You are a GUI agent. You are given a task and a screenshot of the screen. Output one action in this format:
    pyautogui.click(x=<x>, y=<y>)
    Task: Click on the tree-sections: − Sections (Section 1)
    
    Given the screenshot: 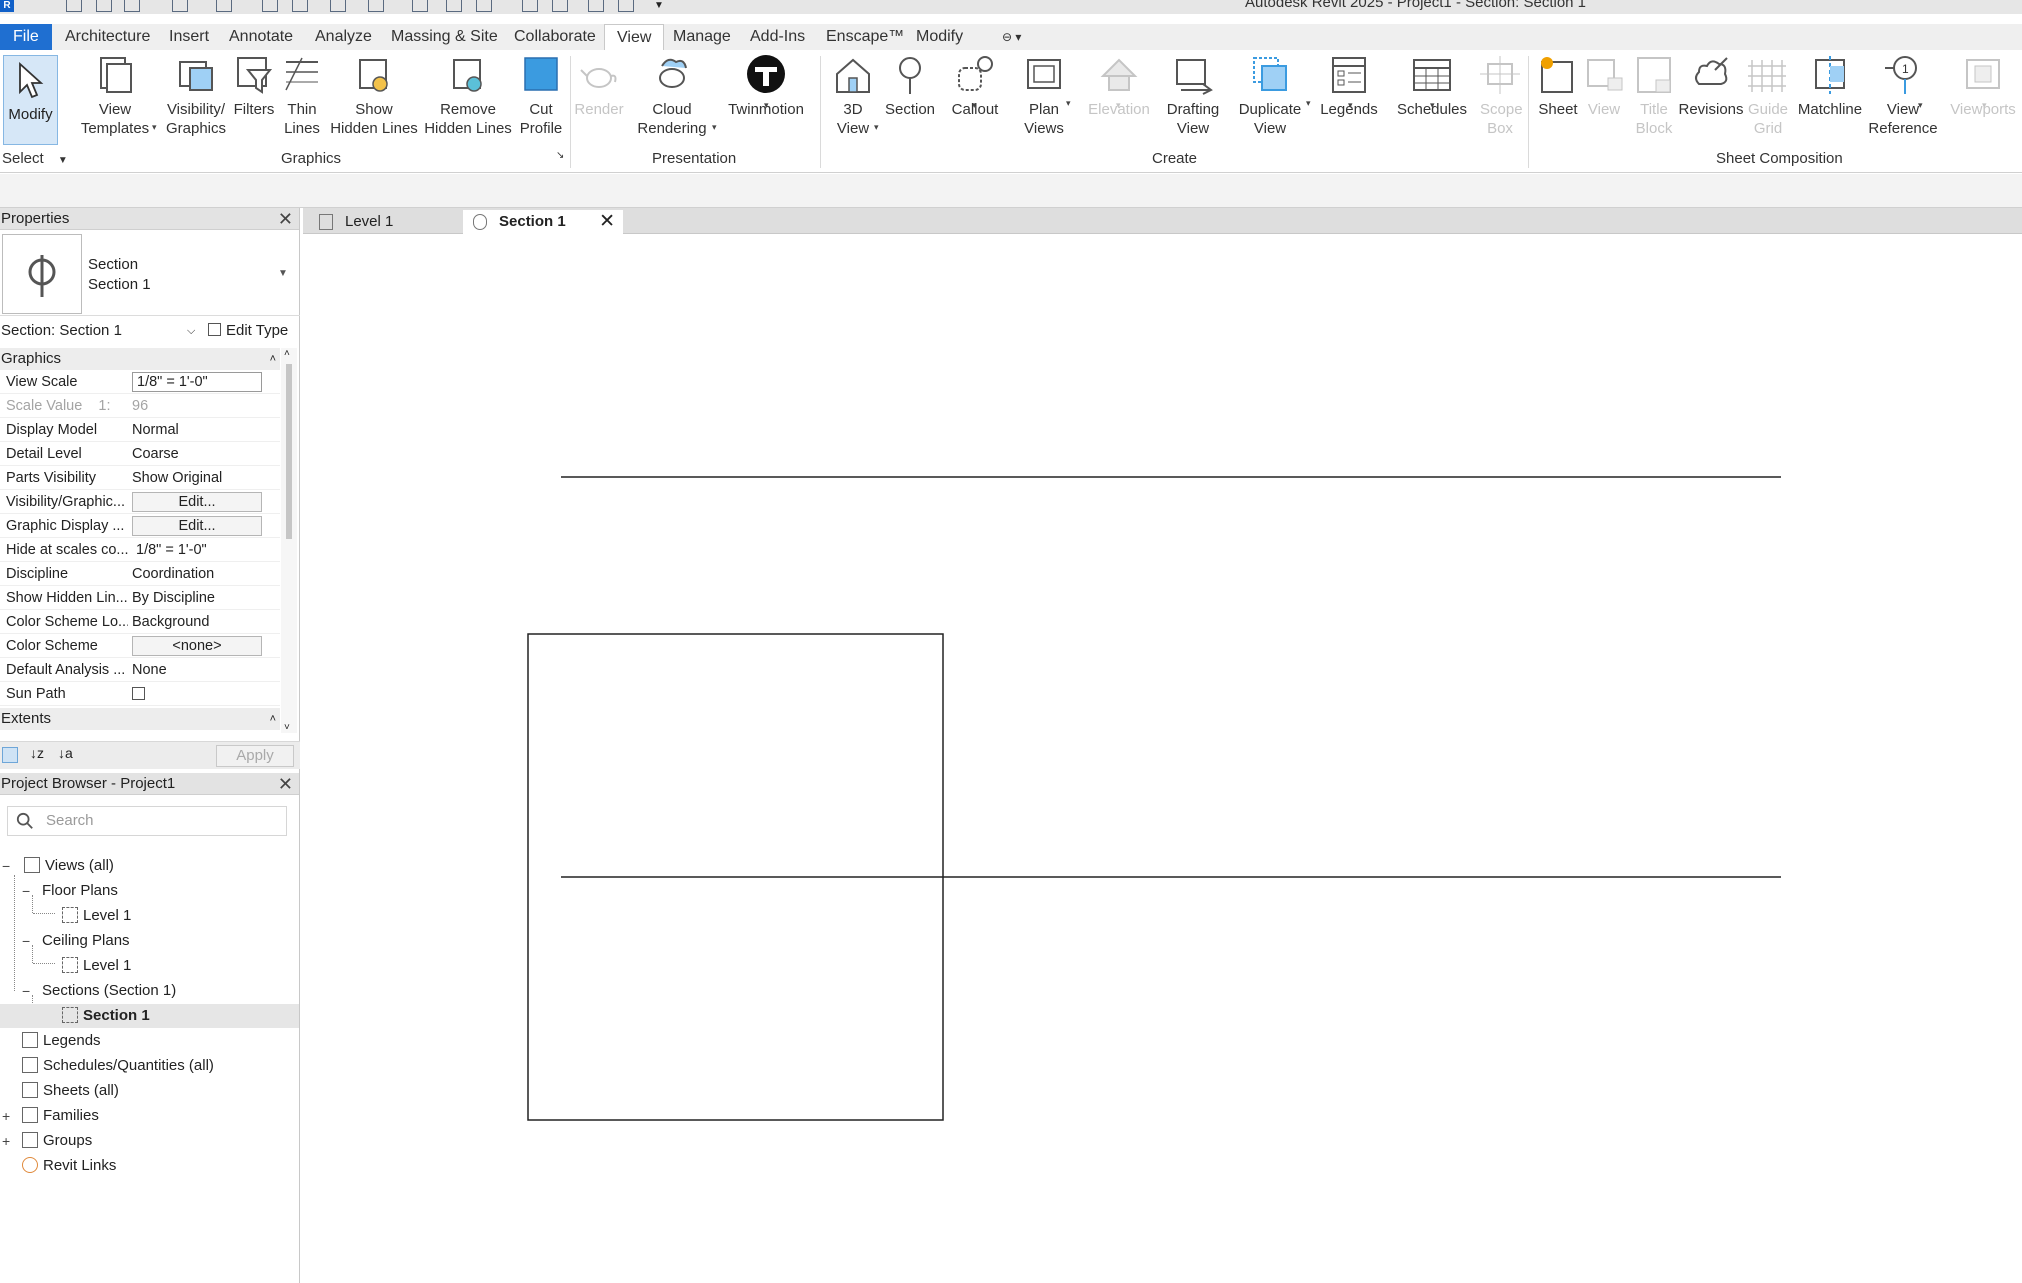 What is the action you would take?
    pyautogui.click(x=98, y=991)
    